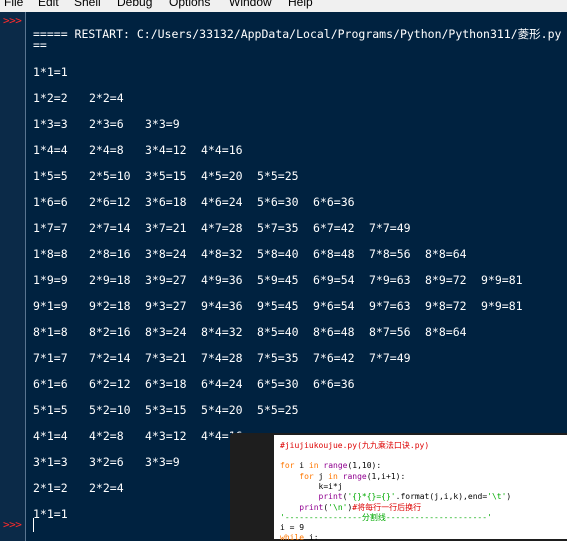 The height and width of the screenshot is (541, 567). I want to click on table-cell: 9*1=9, so click(50, 306).